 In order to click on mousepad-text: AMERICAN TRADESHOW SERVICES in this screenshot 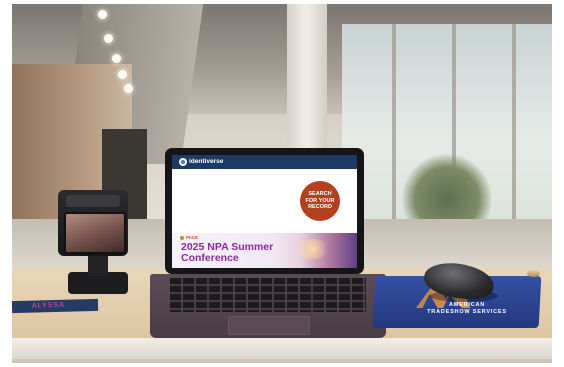, I will do `click(467, 309)`.